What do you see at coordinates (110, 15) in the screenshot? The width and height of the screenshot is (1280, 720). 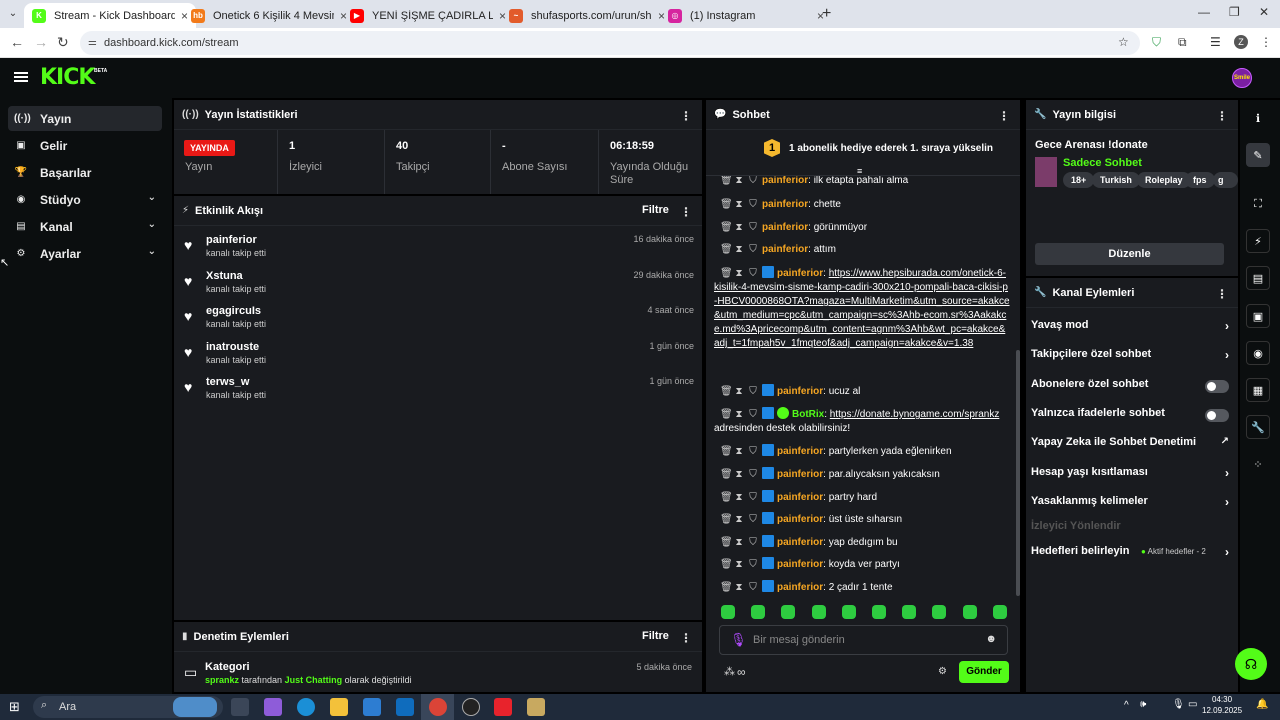 I see `browser-tab: K Stream - Kick Dashboard ×` at bounding box center [110, 15].